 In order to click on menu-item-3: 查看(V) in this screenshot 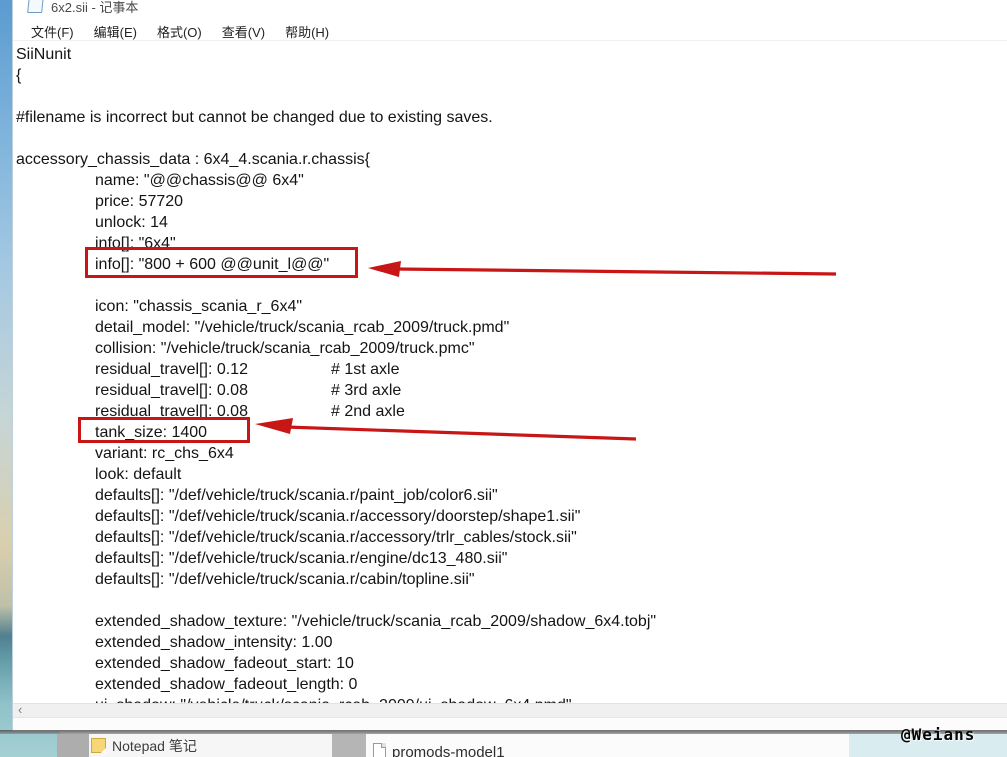, I will do `click(243, 30)`.